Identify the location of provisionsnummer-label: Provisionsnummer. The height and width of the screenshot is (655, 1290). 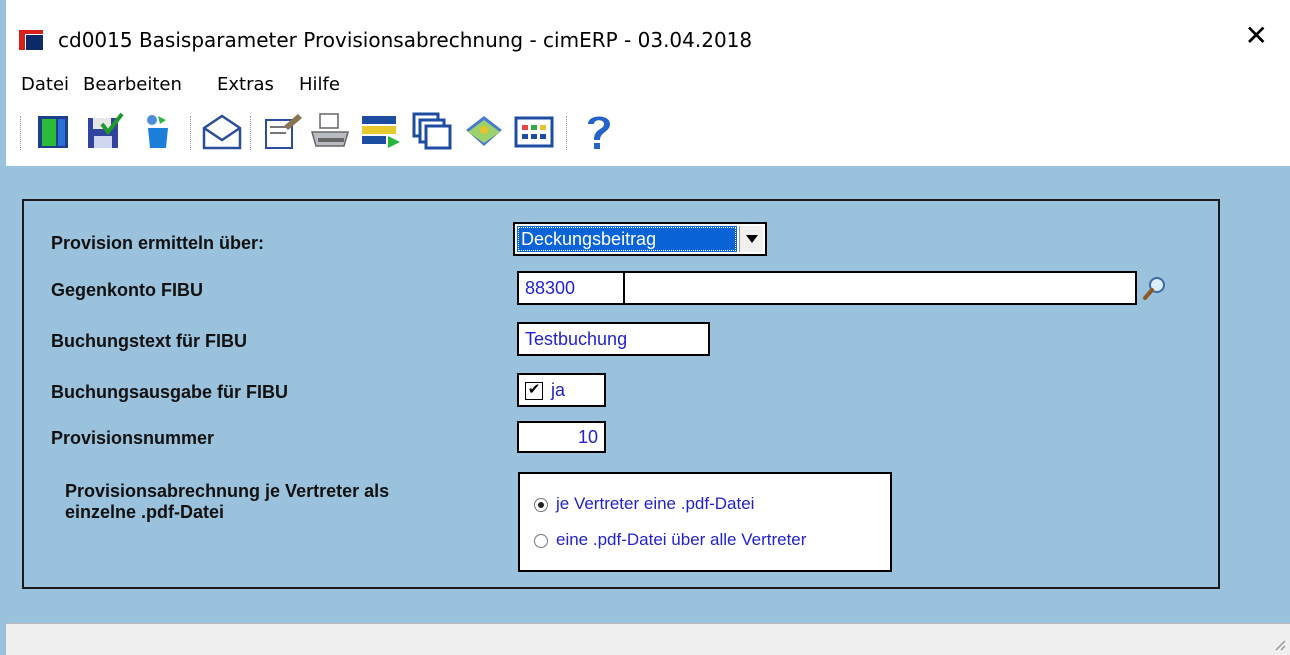
(133, 438).